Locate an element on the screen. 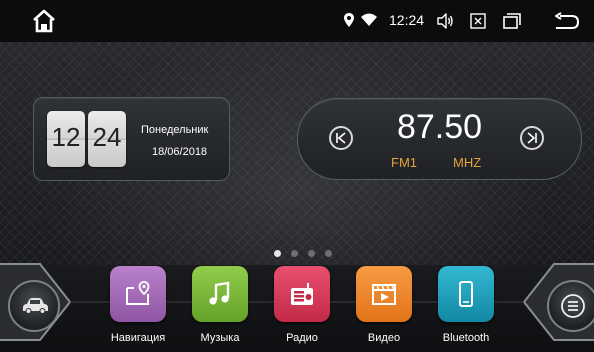  app-label-bluetooth: Bluetooth is located at coordinates (466, 338).